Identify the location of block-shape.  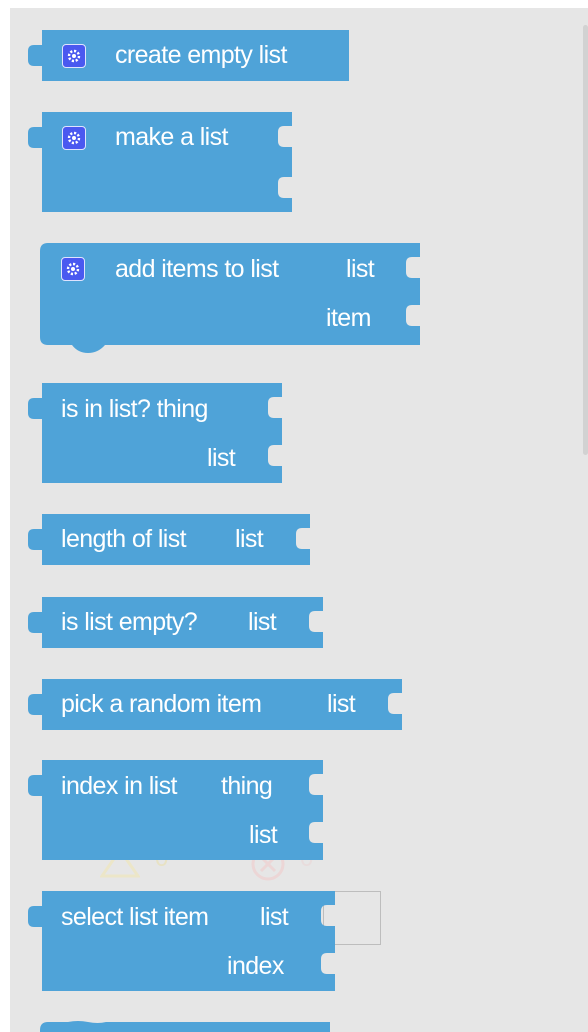
(185, 1026).